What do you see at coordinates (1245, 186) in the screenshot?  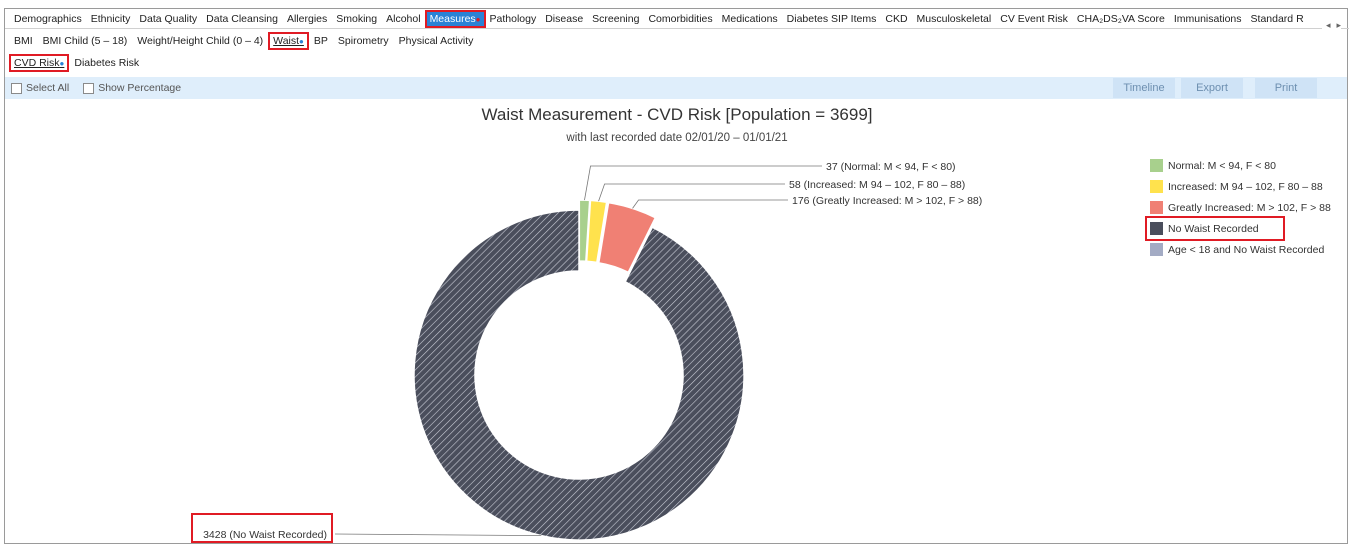 I see `legend-label: Increased: M 94 – 102, F 80 – 88` at bounding box center [1245, 186].